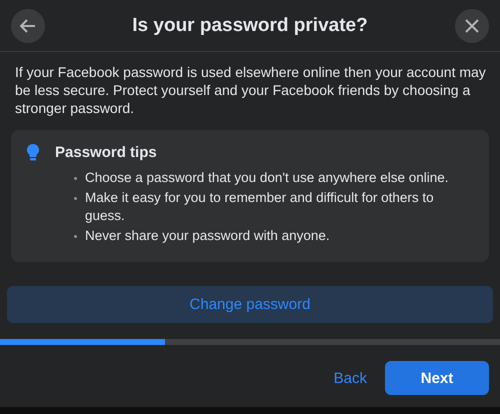  Describe the element at coordinates (250, 25) in the screenshot. I see `dialog-title: Is your password private?` at that location.